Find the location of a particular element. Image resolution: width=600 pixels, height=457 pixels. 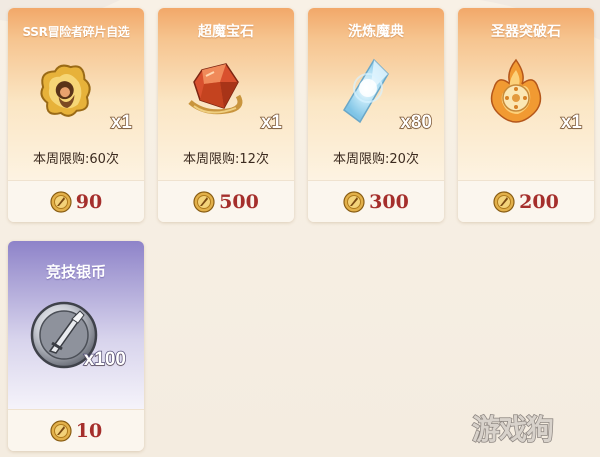

purchase-limit: 本周限购:20次 is located at coordinates (376, 159).